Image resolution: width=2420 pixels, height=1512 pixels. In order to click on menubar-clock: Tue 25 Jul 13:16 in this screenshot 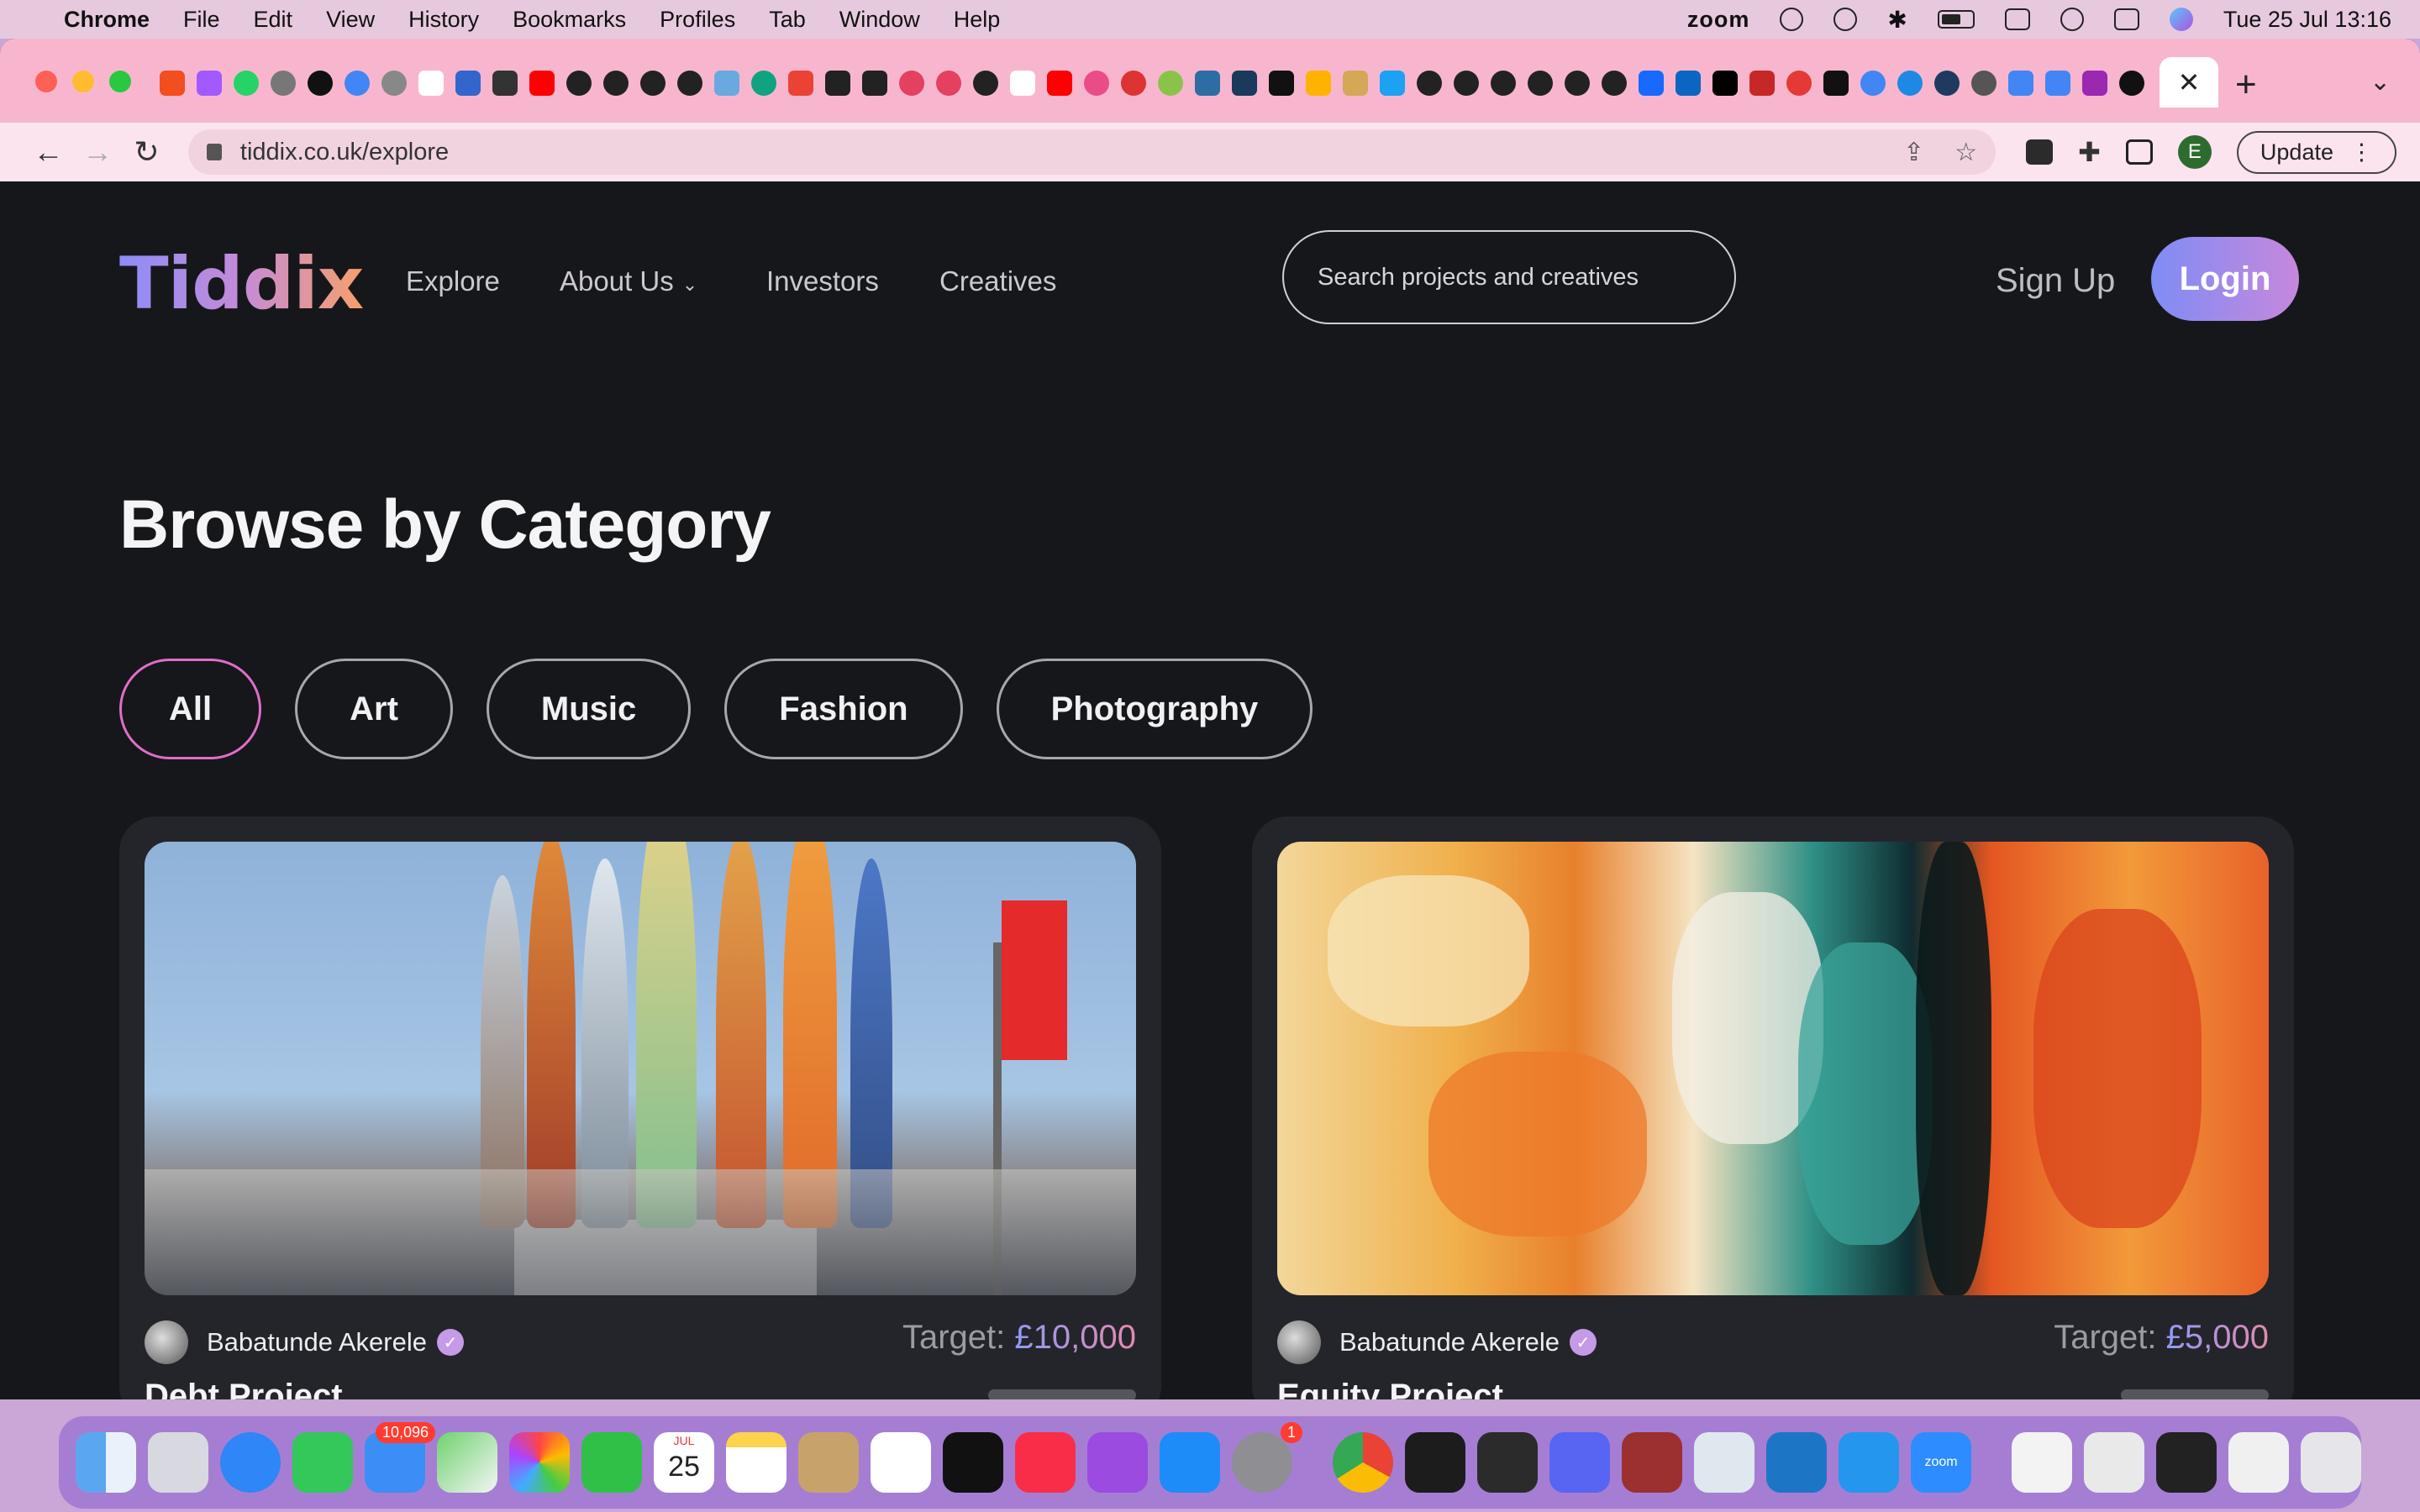, I will do `click(2307, 20)`.